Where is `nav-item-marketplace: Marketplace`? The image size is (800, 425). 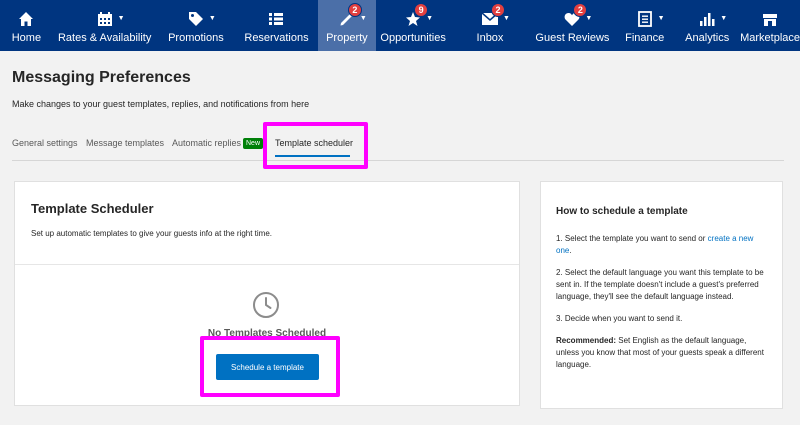 nav-item-marketplace: Marketplace is located at coordinates (770, 25).